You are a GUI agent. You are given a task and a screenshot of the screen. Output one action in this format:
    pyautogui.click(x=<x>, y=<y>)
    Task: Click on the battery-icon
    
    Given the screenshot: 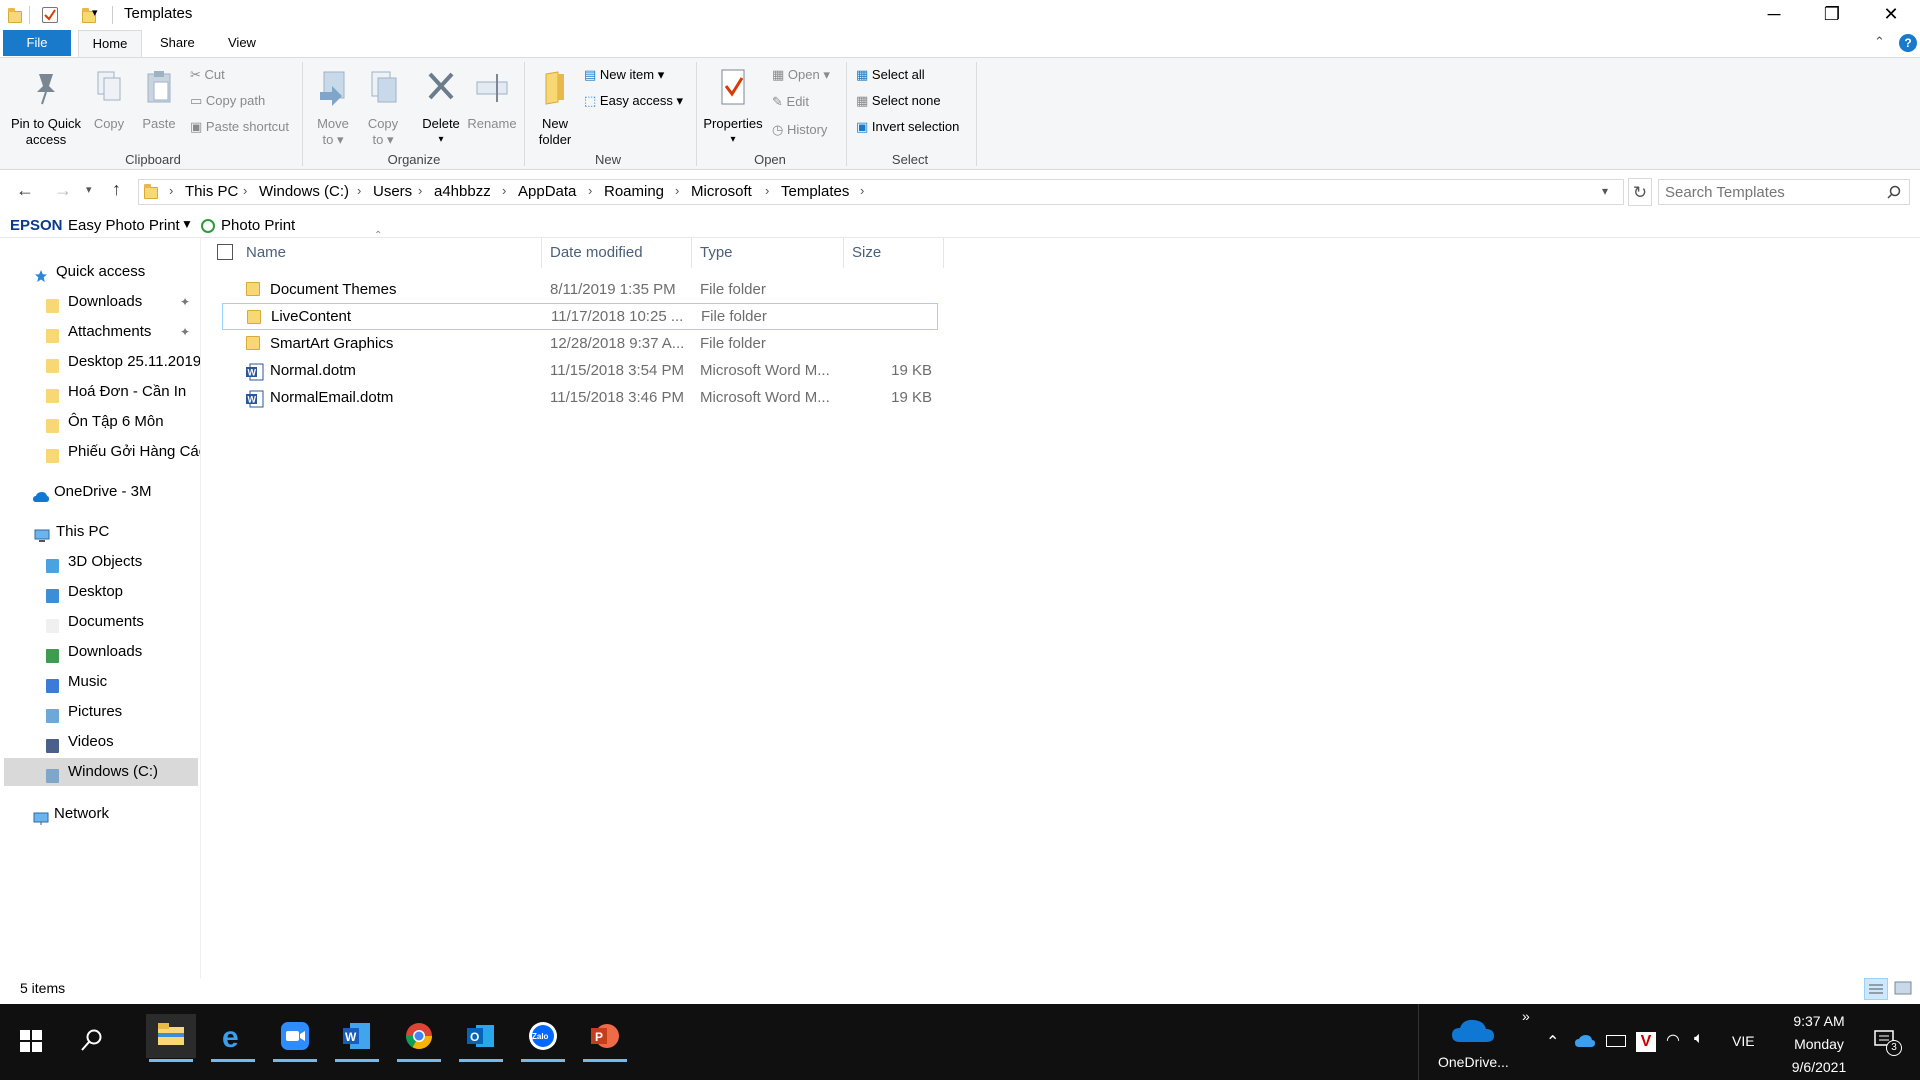 What is the action you would take?
    pyautogui.click(x=1616, y=1041)
    